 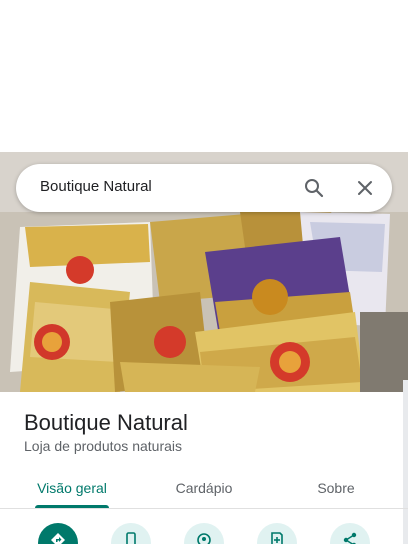 What do you see at coordinates (103, 446) in the screenshot?
I see `place-category: Loja de produtos naturais` at bounding box center [103, 446].